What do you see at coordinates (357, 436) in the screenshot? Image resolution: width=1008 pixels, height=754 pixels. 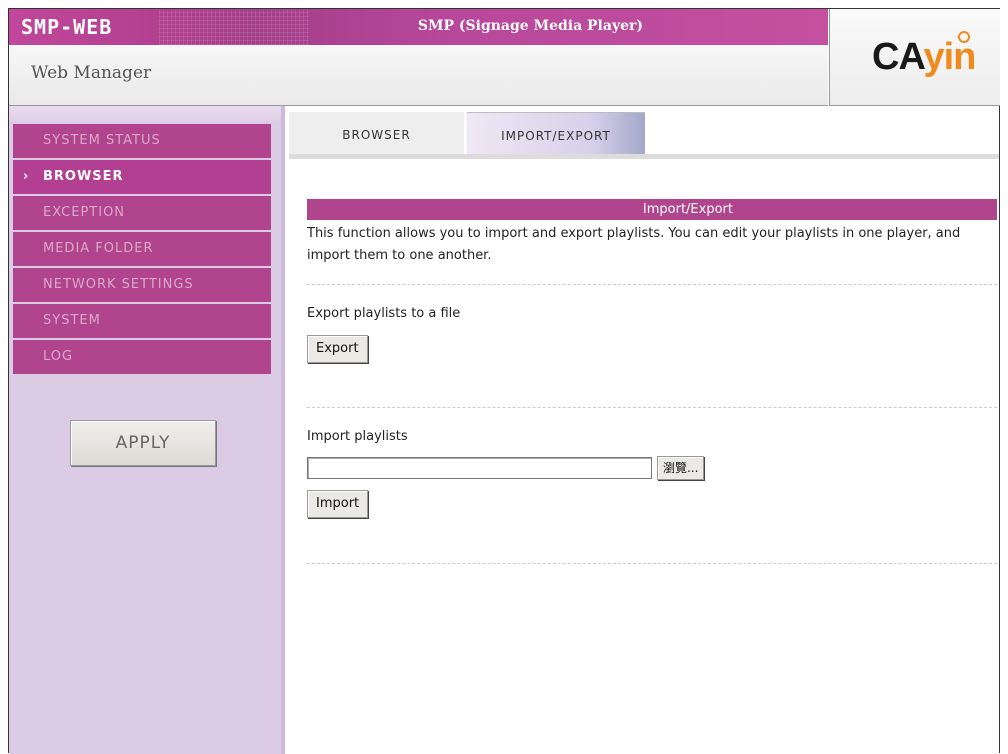 I see `import-label: Import playlists` at bounding box center [357, 436].